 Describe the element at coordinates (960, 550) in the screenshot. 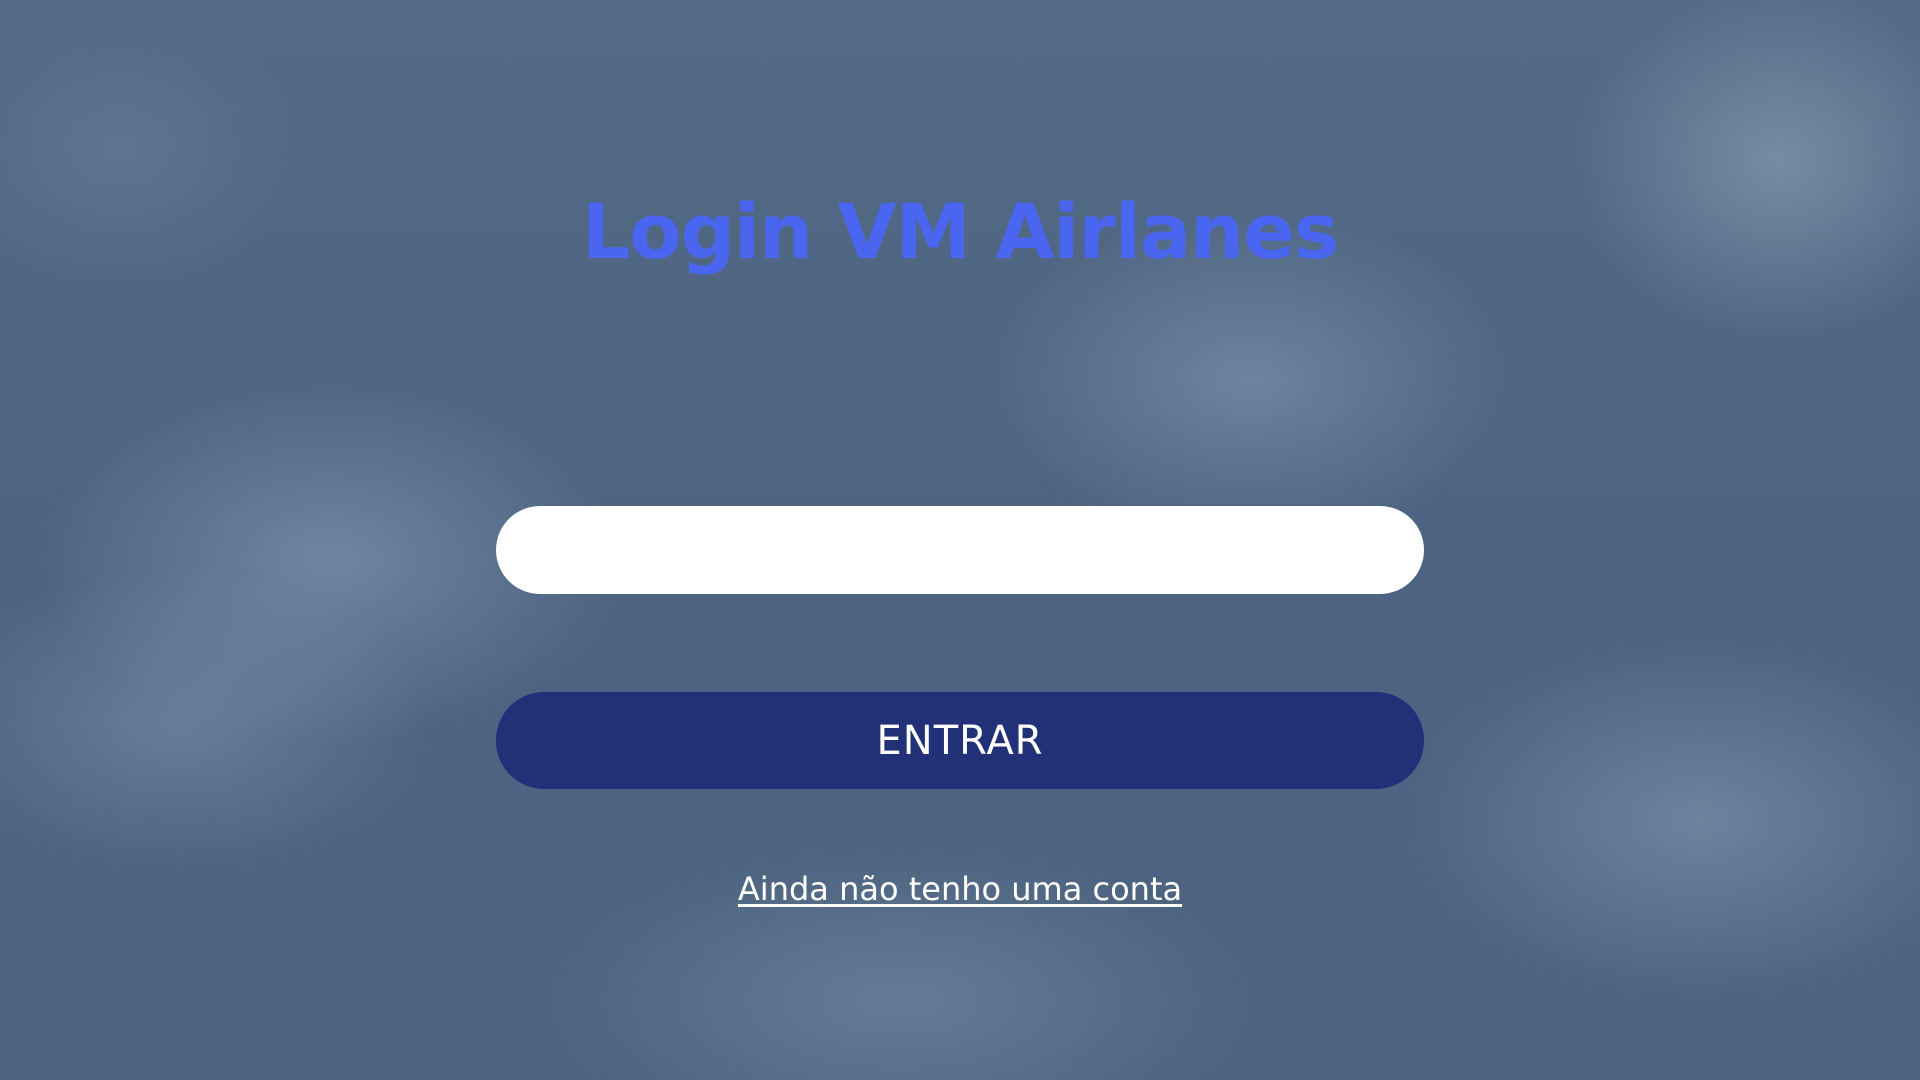

I see `login-input` at that location.